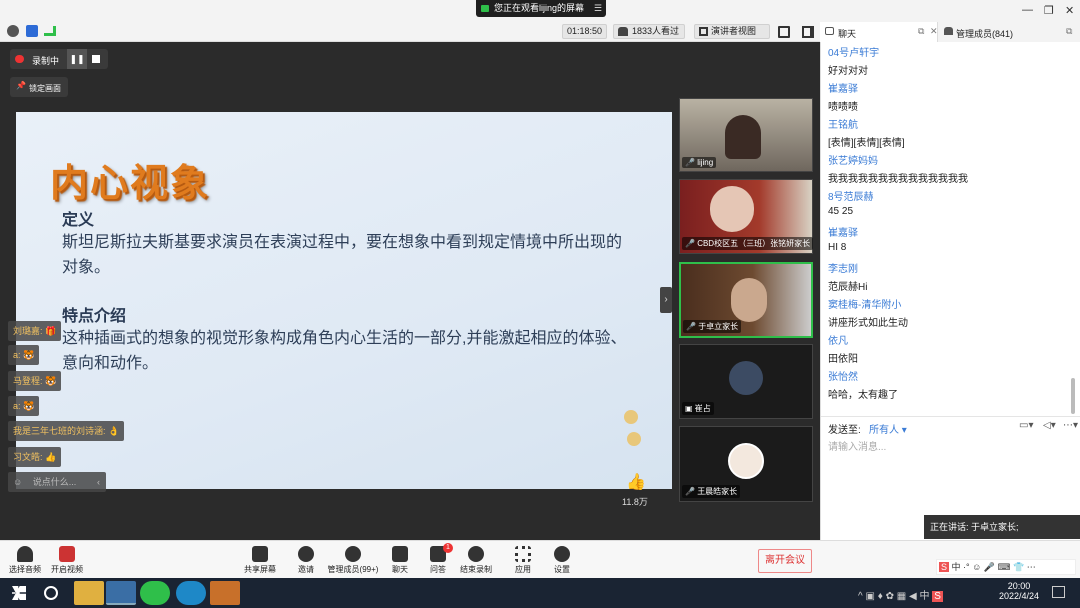 This screenshot has width=1080, height=608. What do you see at coordinates (19, 593) in the screenshot?
I see `windows-start-icon` at bounding box center [19, 593].